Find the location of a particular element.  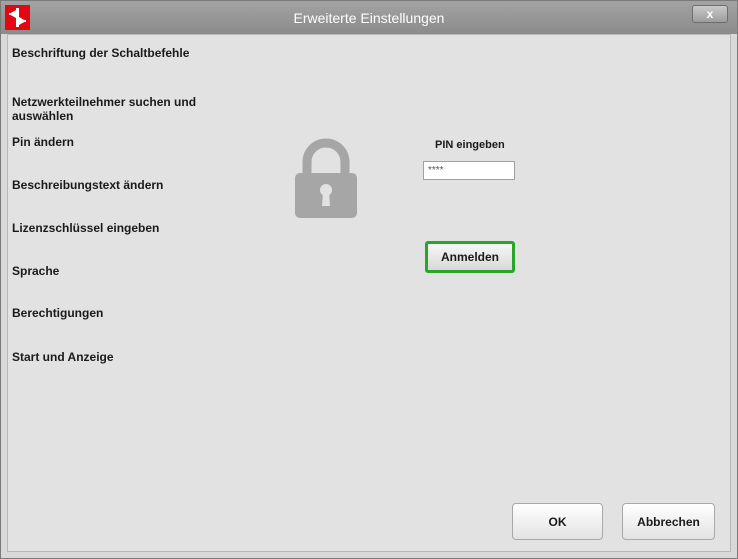

menu-item-network-search: Netzwerkteilnehmer suchen und auswählen is located at coordinates (127, 109).